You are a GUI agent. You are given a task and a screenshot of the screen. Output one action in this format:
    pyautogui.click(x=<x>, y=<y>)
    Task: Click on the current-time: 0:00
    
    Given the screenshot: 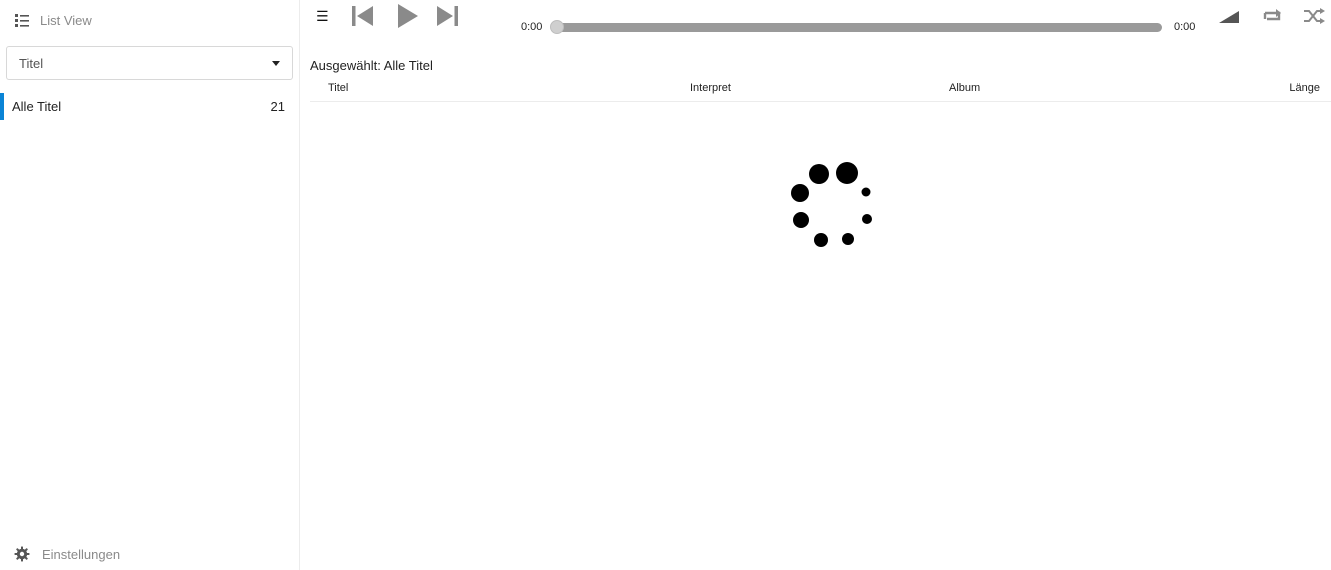 What is the action you would take?
    pyautogui.click(x=532, y=27)
    